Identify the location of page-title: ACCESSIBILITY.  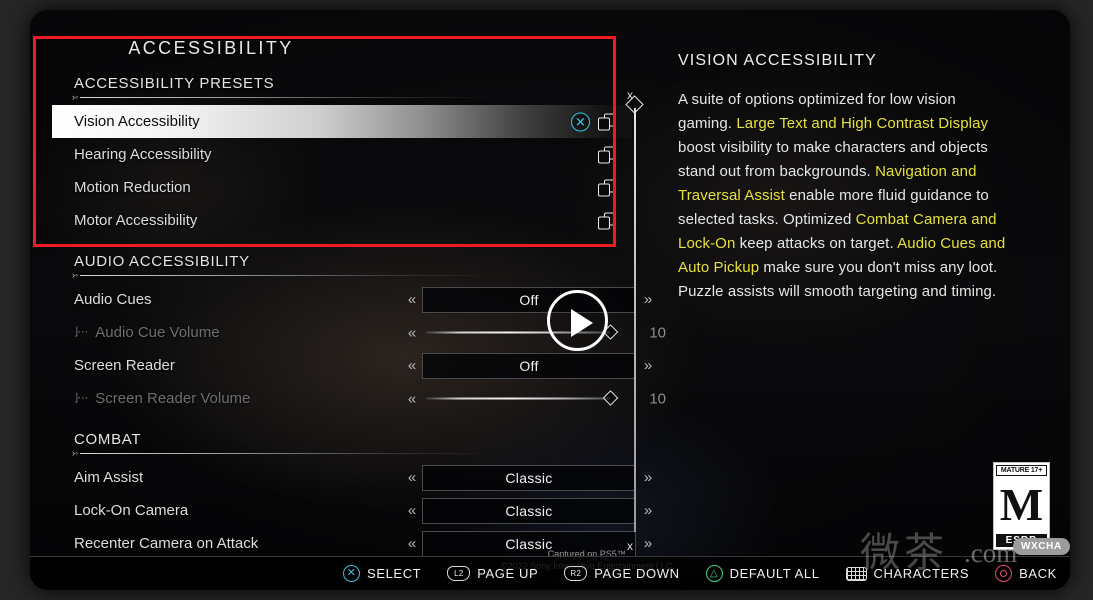
(211, 48).